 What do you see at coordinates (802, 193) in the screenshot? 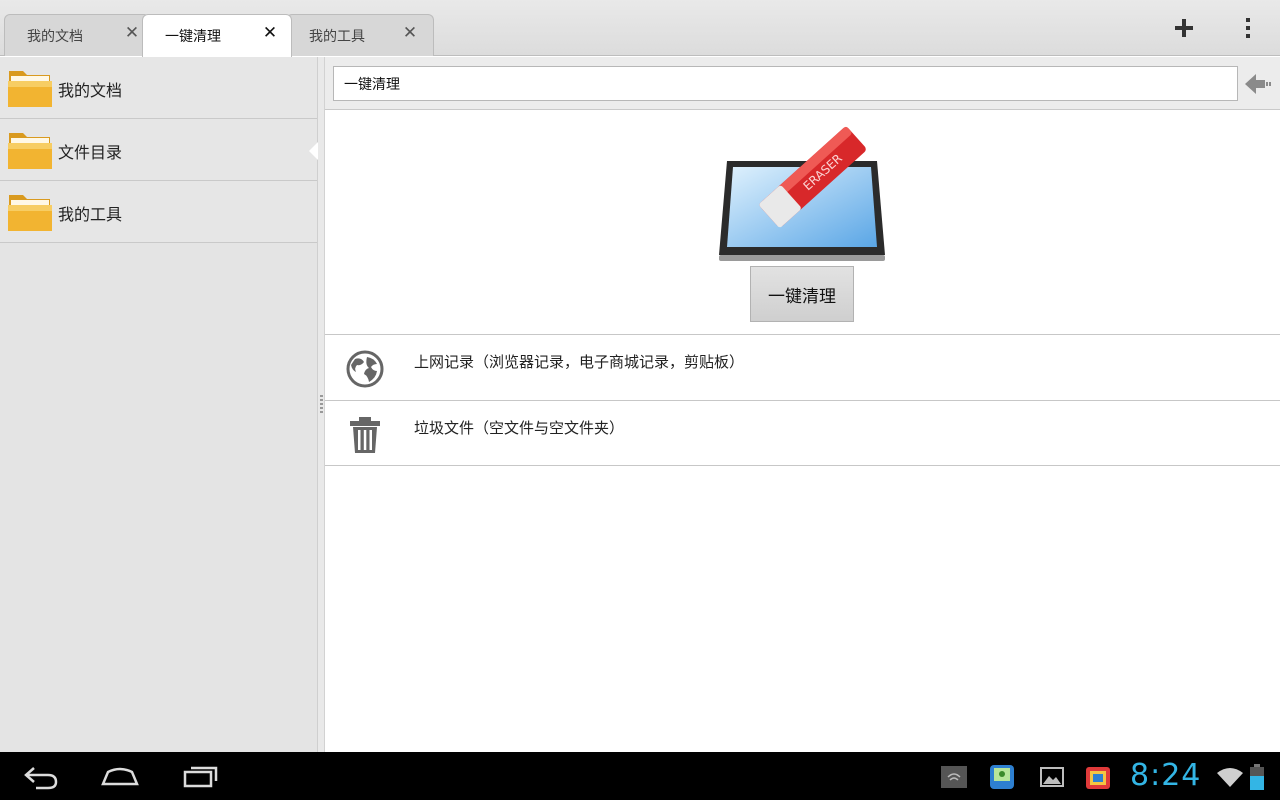
I see `eraser-icon: ERASER` at bounding box center [802, 193].